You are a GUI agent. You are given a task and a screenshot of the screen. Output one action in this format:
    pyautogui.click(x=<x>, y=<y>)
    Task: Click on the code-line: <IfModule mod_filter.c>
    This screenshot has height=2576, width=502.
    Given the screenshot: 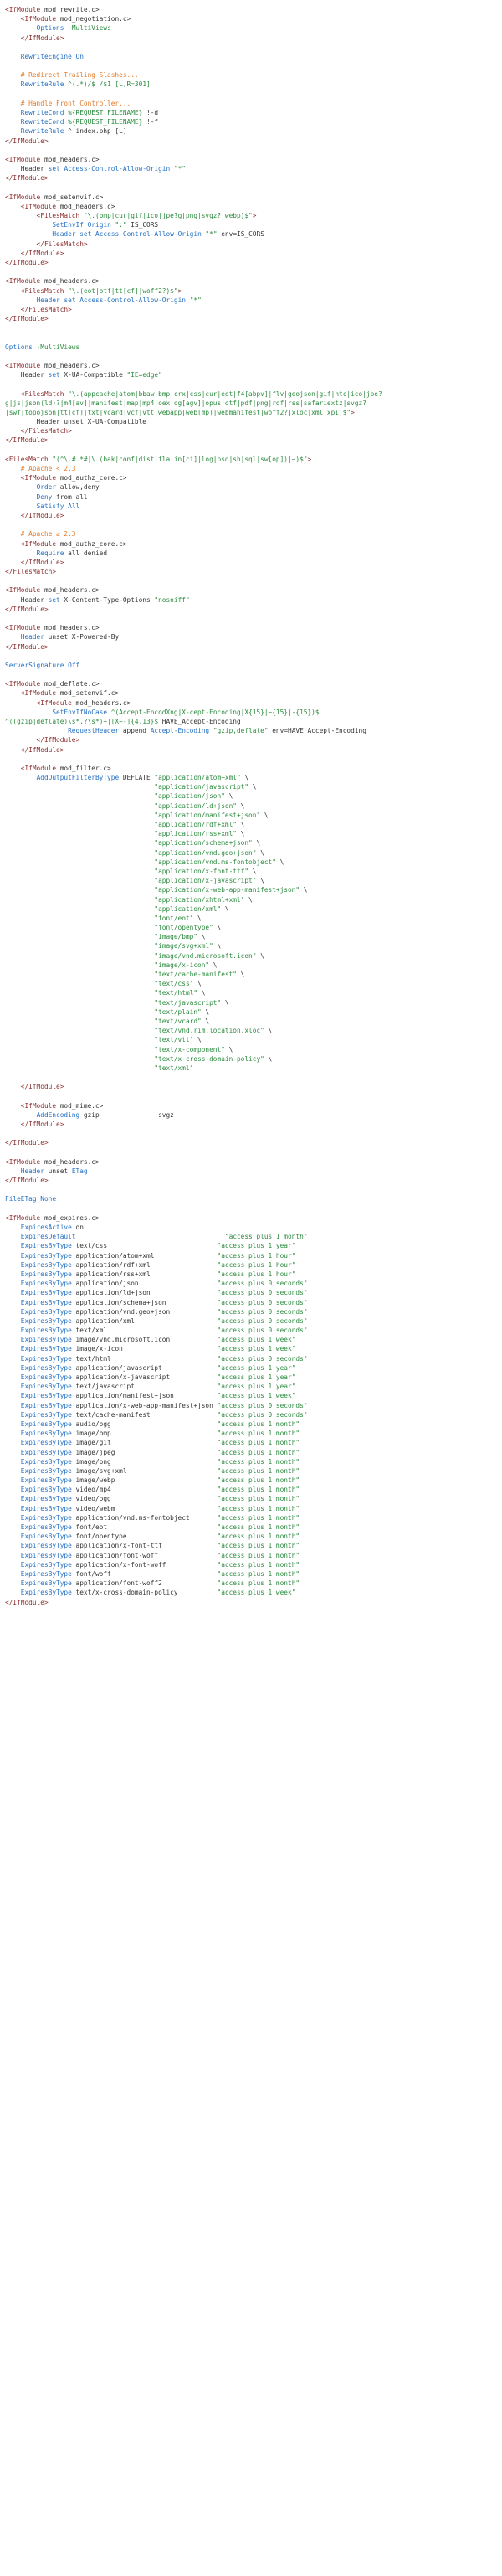 What is the action you would take?
    pyautogui.click(x=254, y=768)
    